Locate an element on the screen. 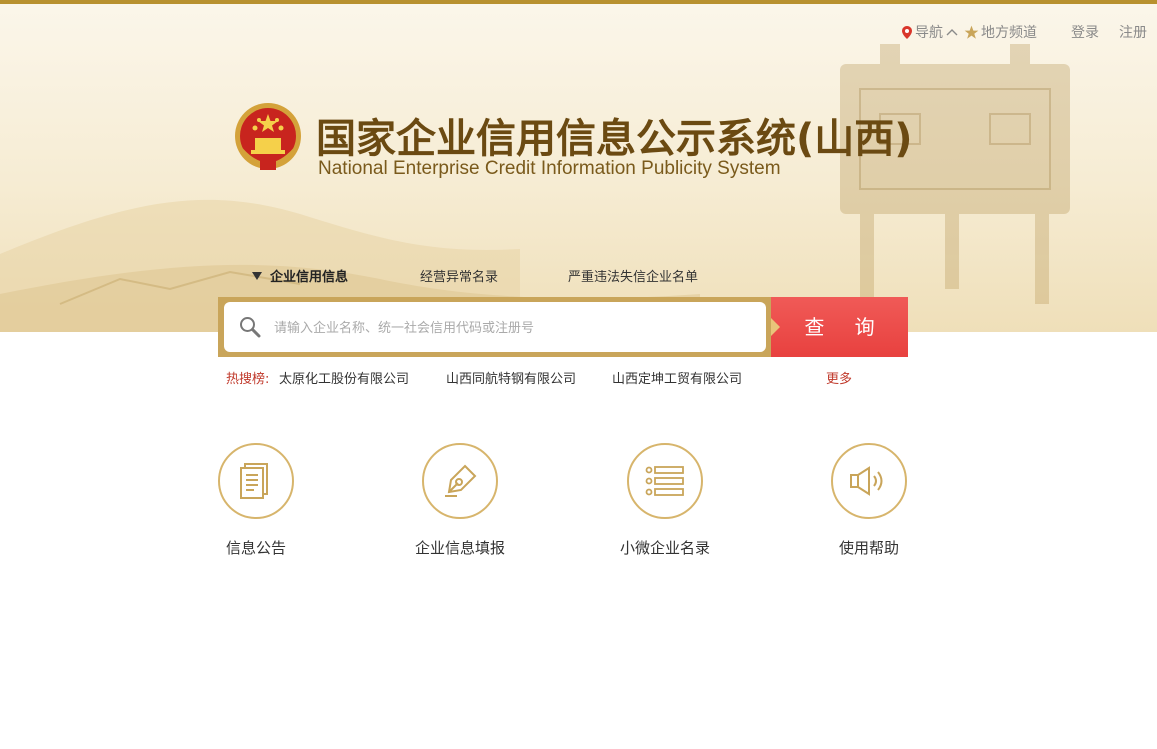 The image size is (1157, 749). feature-label: 小微企业名录 is located at coordinates (664, 548).